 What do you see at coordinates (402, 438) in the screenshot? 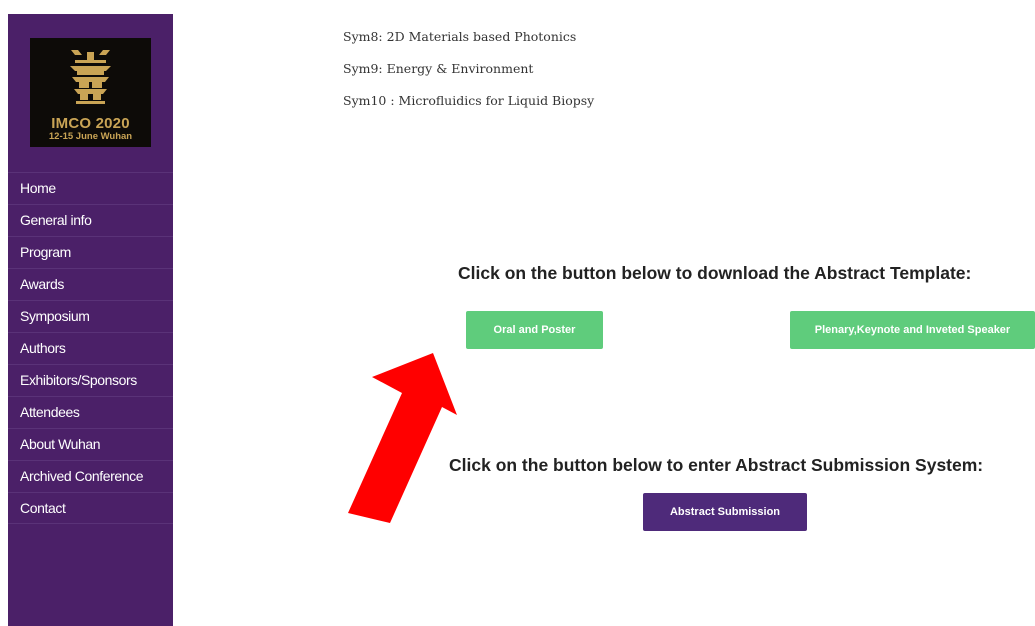
I see `red-arrow-icon` at bounding box center [402, 438].